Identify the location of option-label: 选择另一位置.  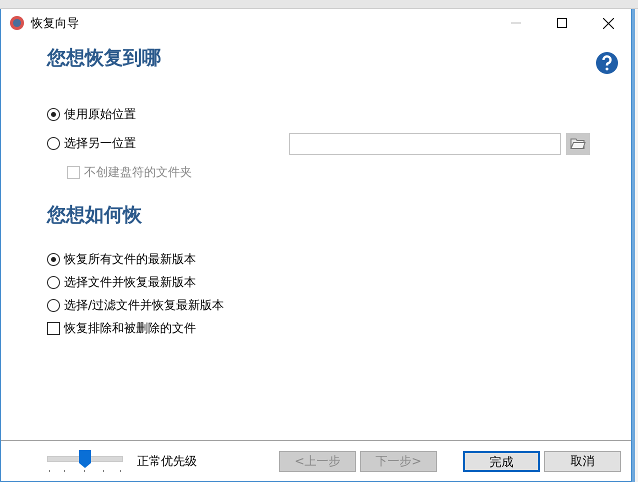
(100, 143).